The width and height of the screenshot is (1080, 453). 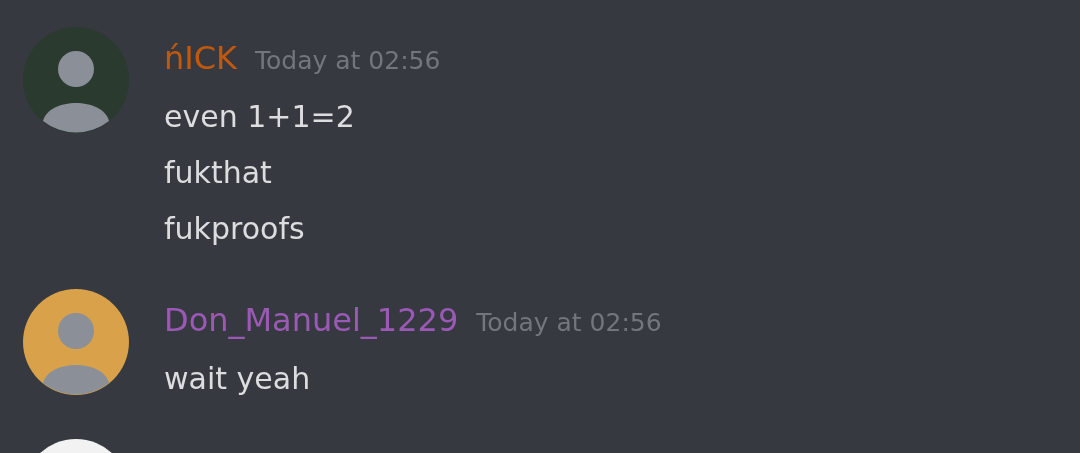 I want to click on message-text: fukthat, so click(x=218, y=173).